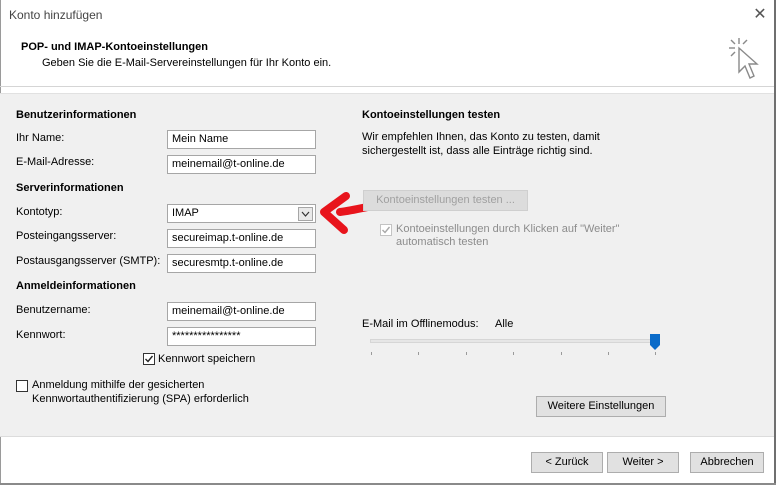 Image resolution: width=776 pixels, height=485 pixels. I want to click on offline-mode-label: E-Mail im Offlinemodus:, so click(420, 324).